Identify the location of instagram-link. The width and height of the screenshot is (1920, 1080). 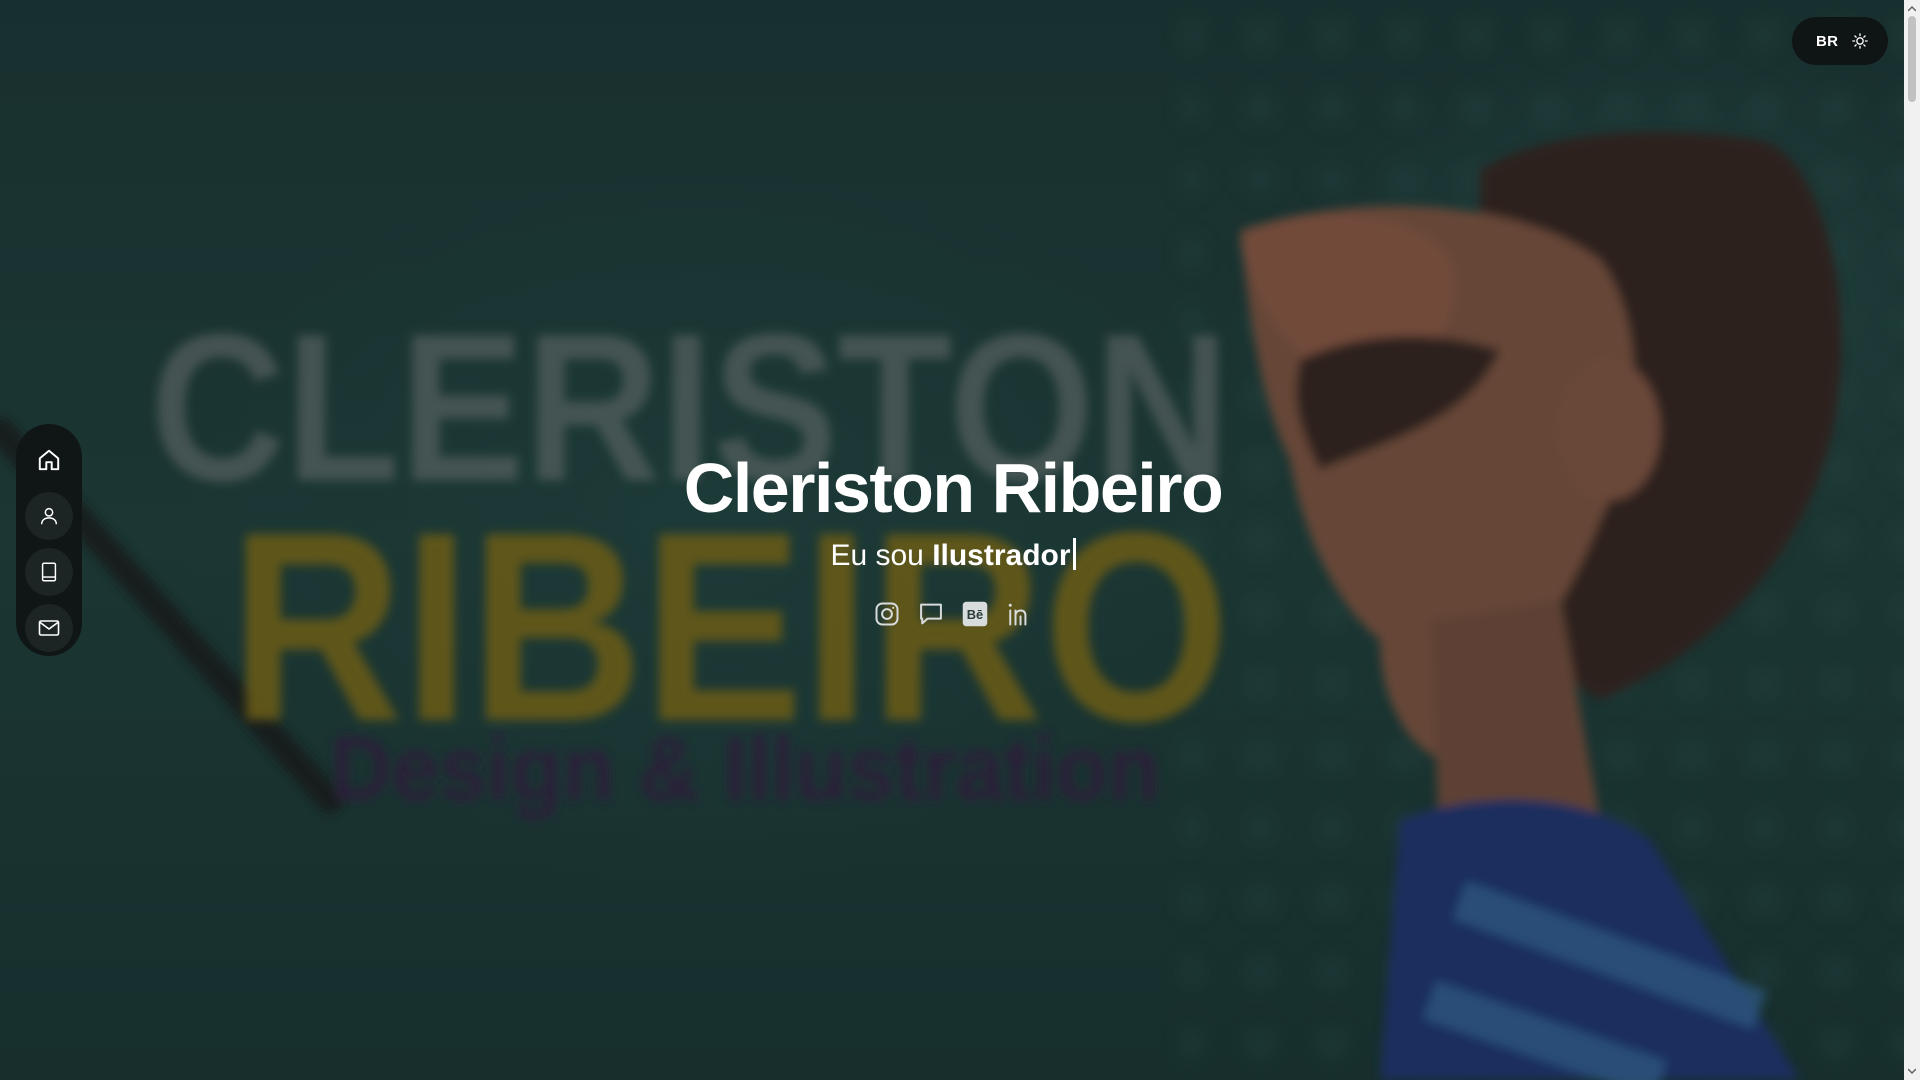
(887, 614).